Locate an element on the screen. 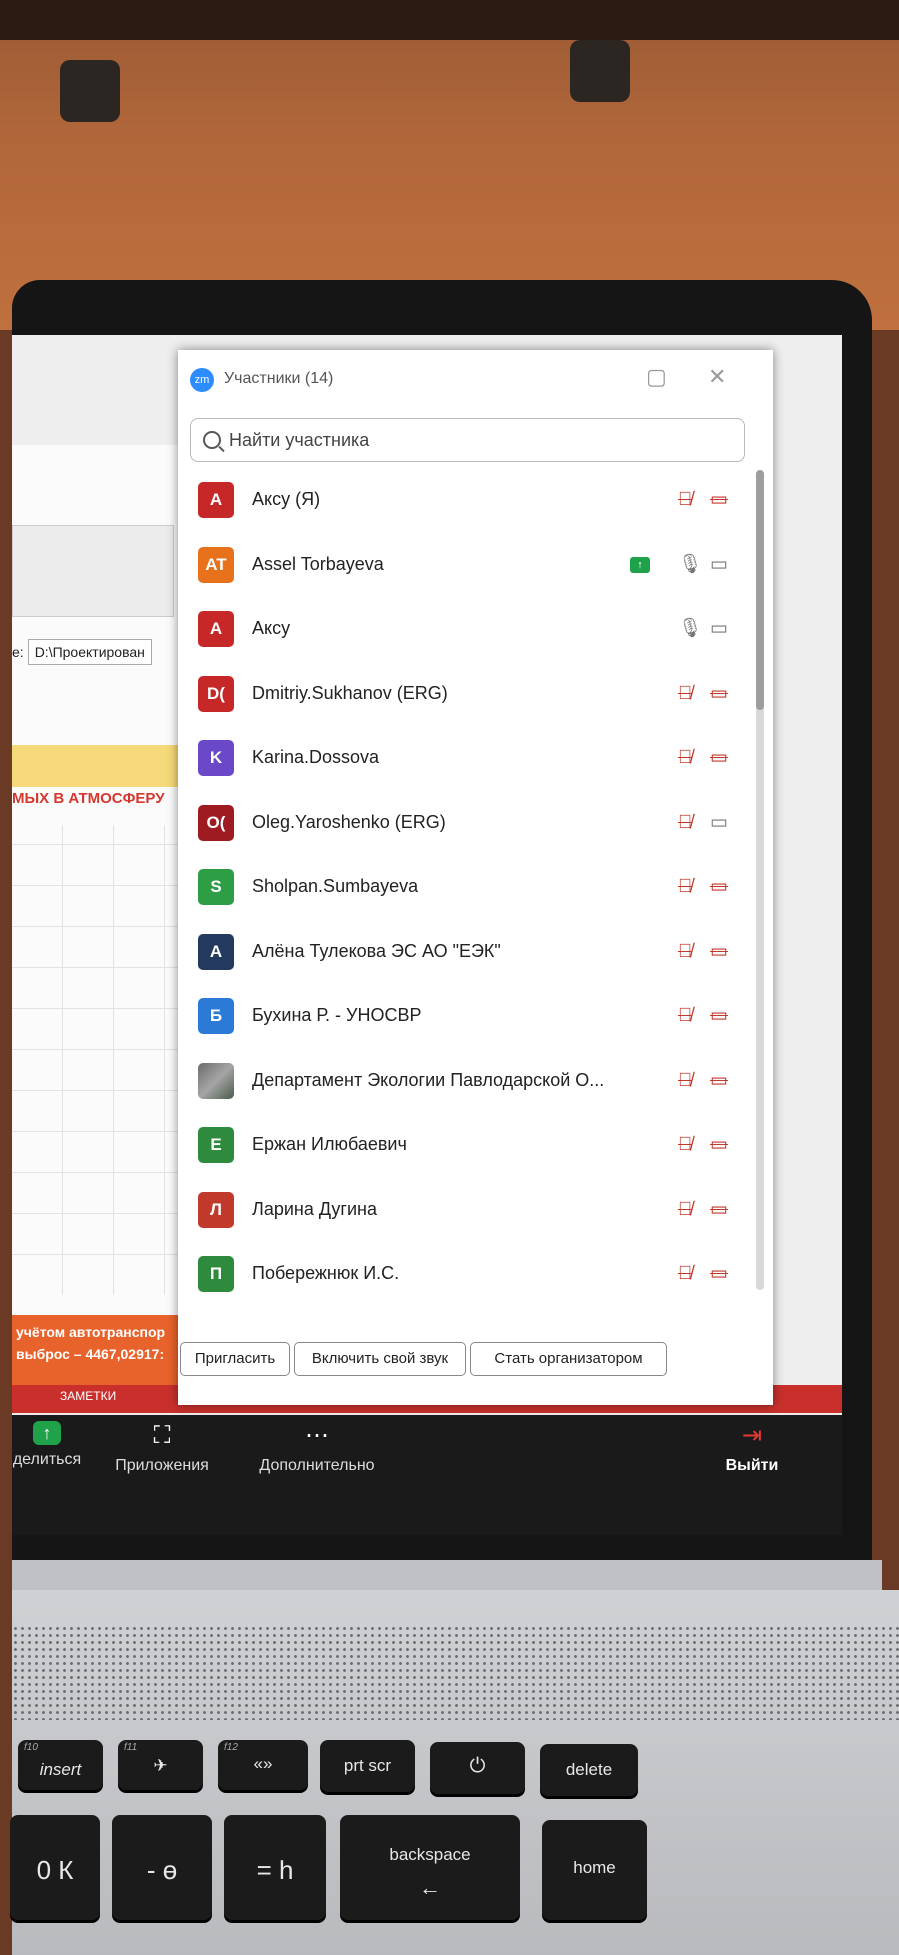  airplane-fn-label: f11 is located at coordinates (131, 1747).